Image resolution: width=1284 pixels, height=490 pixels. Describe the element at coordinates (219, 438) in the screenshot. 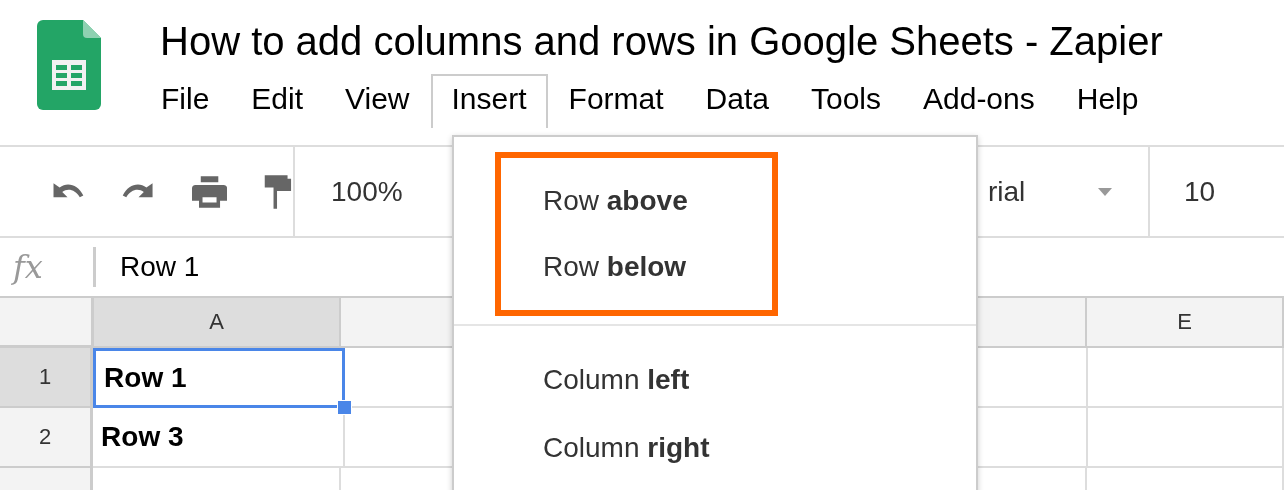

I see `table-cell: Row 3` at that location.